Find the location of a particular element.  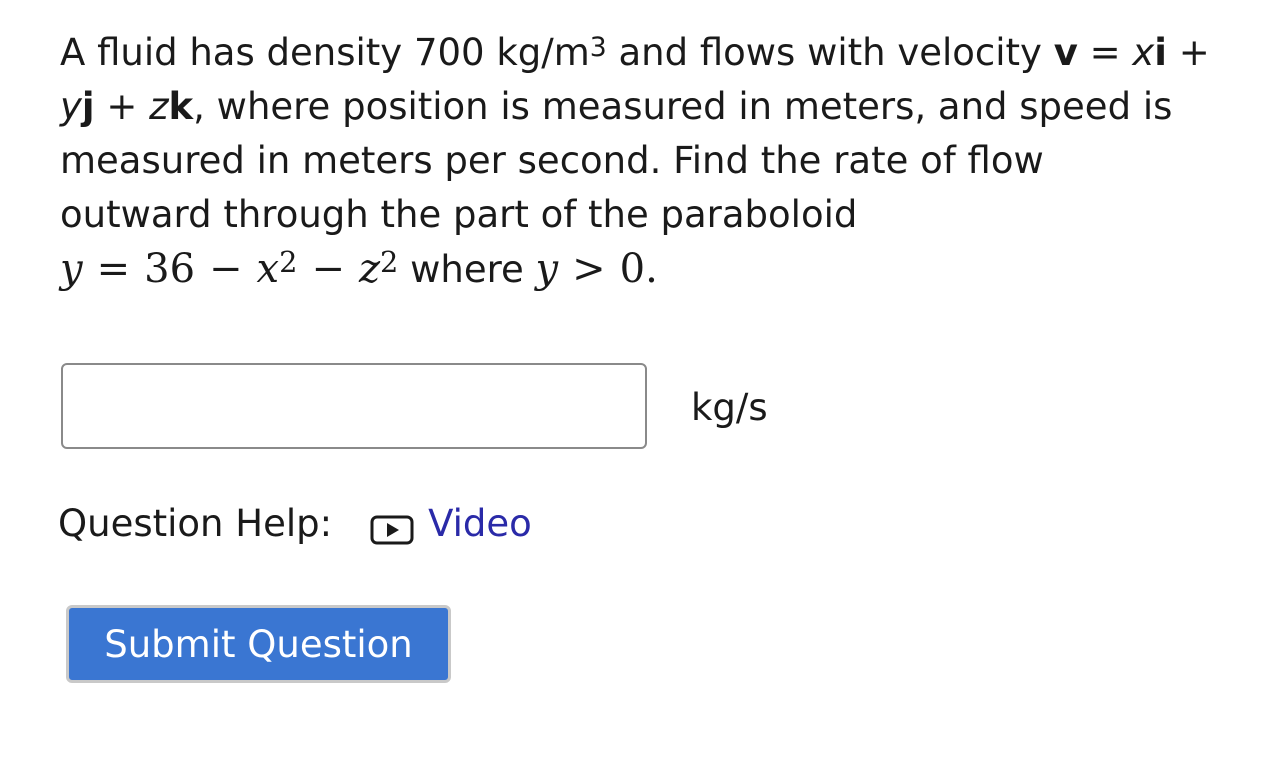

unit-vector-k: k is located at coordinates (181, 106).